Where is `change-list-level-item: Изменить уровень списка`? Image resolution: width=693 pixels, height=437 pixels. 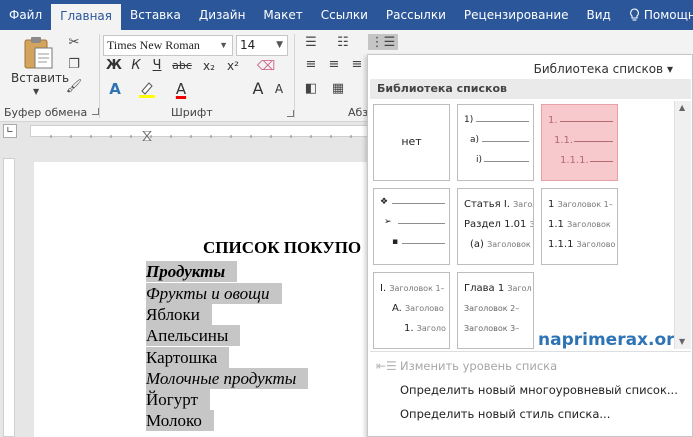 change-list-level-item: Изменить уровень списка is located at coordinates (478, 366).